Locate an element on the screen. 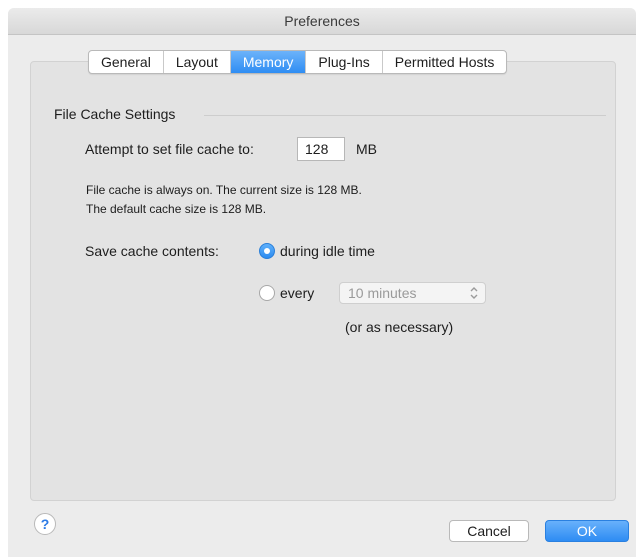 The width and height of the screenshot is (636, 557). tab-permitted-hosts: Permitted Hosts is located at coordinates (445, 62).